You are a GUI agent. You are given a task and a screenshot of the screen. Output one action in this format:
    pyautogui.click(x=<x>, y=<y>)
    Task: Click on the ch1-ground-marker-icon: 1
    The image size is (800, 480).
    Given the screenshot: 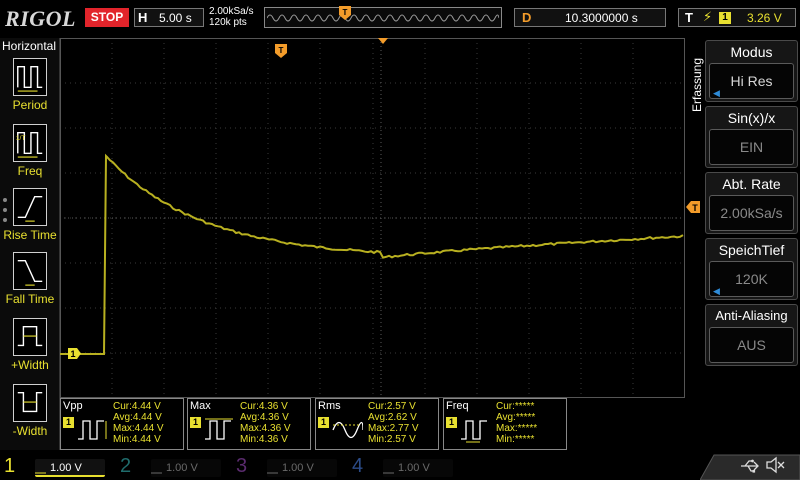 What is the action you would take?
    pyautogui.click(x=74, y=353)
    